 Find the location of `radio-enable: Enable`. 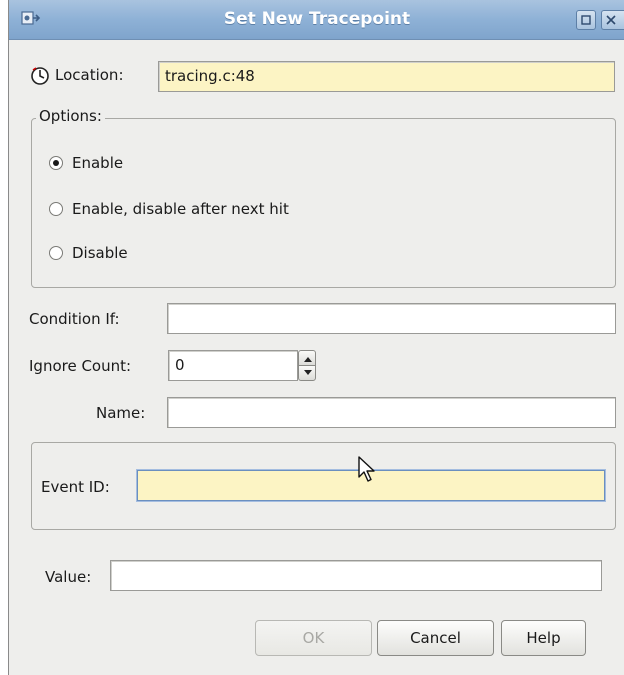

radio-enable: Enable is located at coordinates (86, 163).